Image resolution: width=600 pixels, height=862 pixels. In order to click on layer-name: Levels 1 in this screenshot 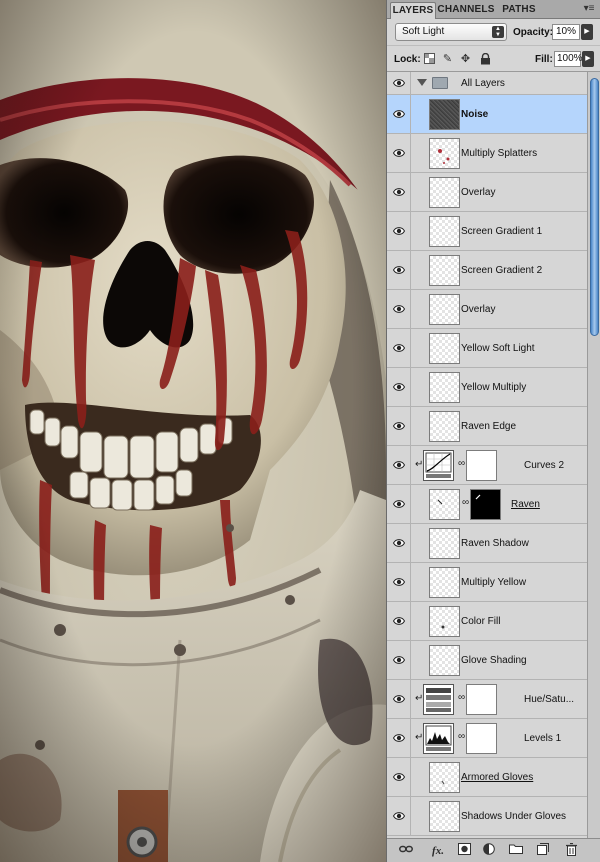, I will do `click(543, 738)`.